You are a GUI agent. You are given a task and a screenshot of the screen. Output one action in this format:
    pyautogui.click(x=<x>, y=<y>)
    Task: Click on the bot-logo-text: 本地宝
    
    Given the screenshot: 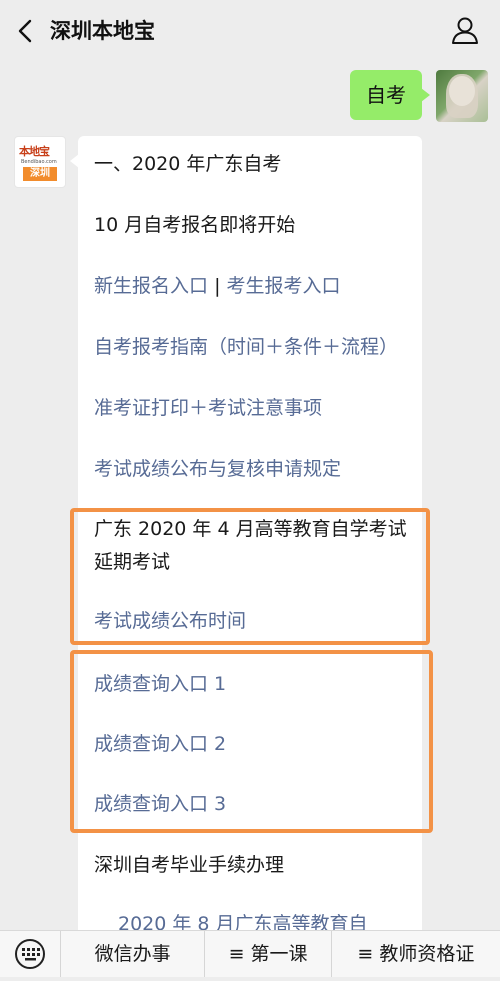 What is the action you would take?
    pyautogui.click(x=34, y=151)
    